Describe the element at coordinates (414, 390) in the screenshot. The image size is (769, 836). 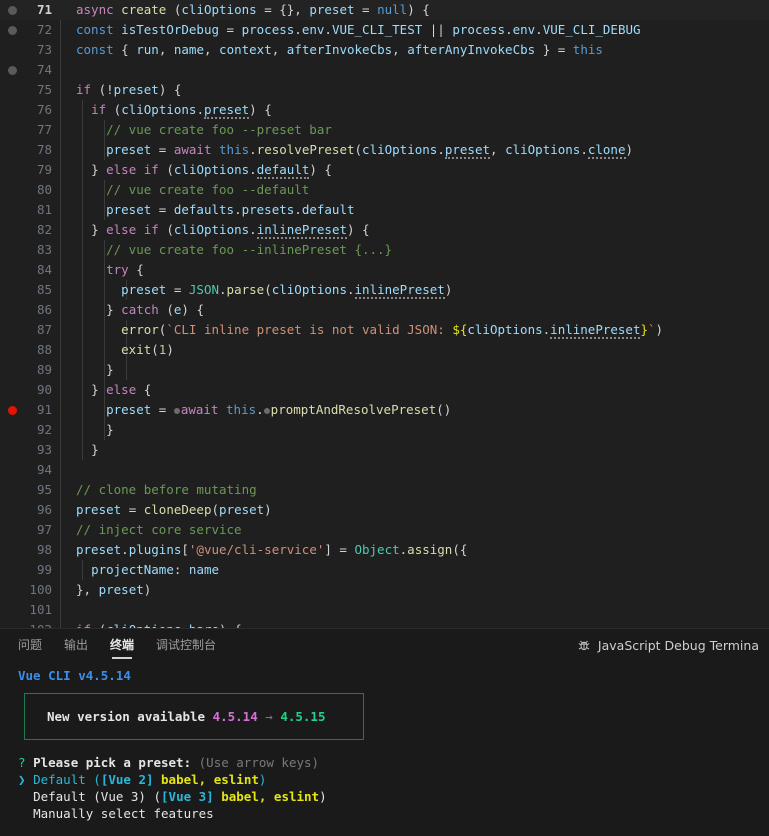
I see `code-text: } else {` at that location.